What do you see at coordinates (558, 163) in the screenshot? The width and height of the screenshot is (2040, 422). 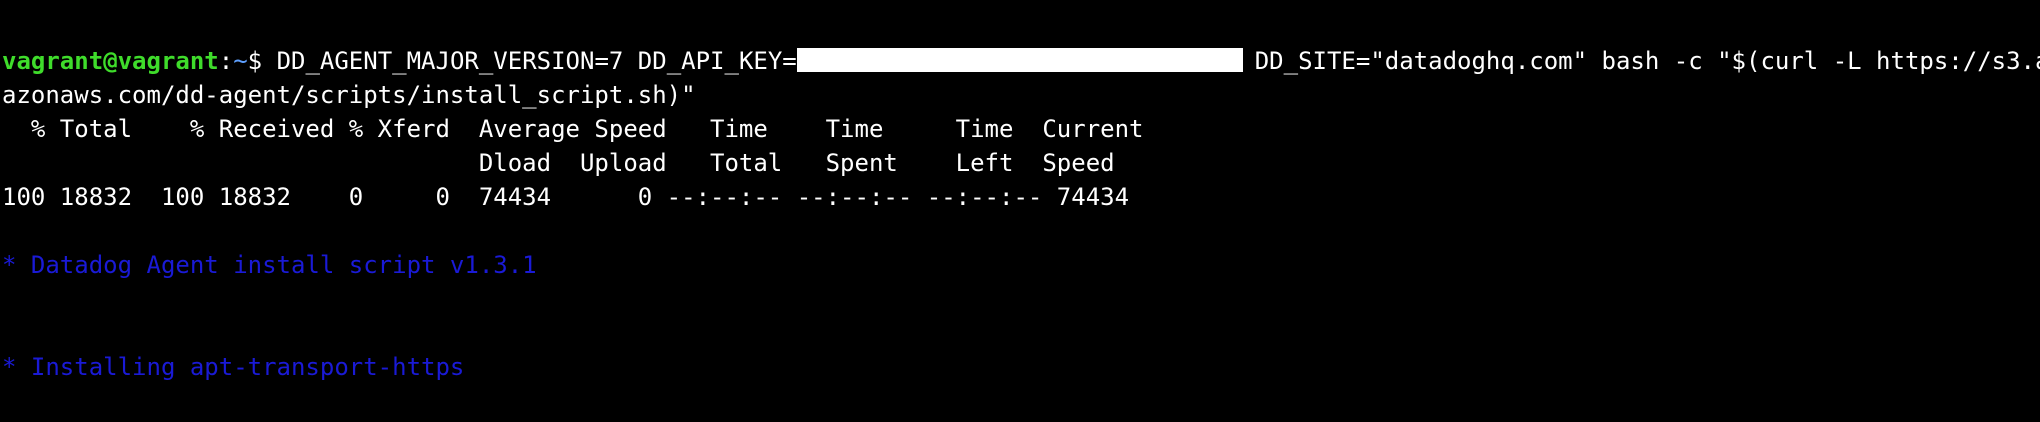 I see `curl-header-line-2: Dload Upload Total Spent Left Speed` at bounding box center [558, 163].